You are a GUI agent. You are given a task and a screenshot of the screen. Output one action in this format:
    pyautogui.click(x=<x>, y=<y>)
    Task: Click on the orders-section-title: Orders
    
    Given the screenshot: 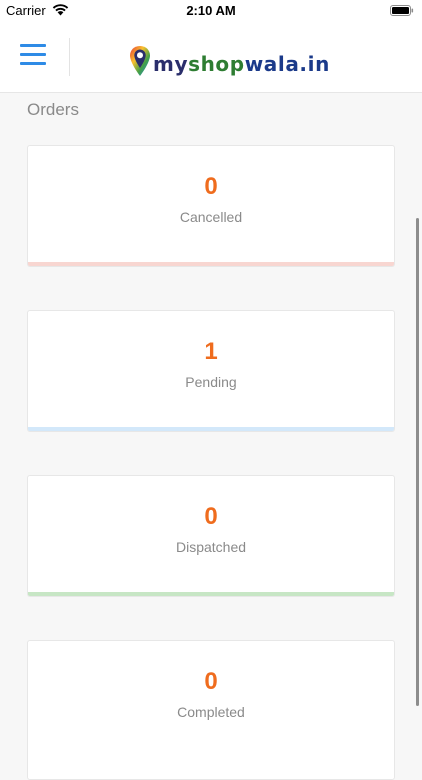 What is the action you would take?
    pyautogui.click(x=53, y=109)
    